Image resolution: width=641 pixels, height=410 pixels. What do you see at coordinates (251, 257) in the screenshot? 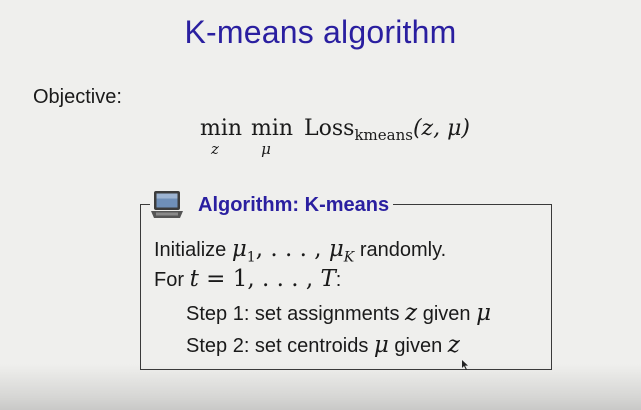
I see `mu-subscript-1: 1` at bounding box center [251, 257].